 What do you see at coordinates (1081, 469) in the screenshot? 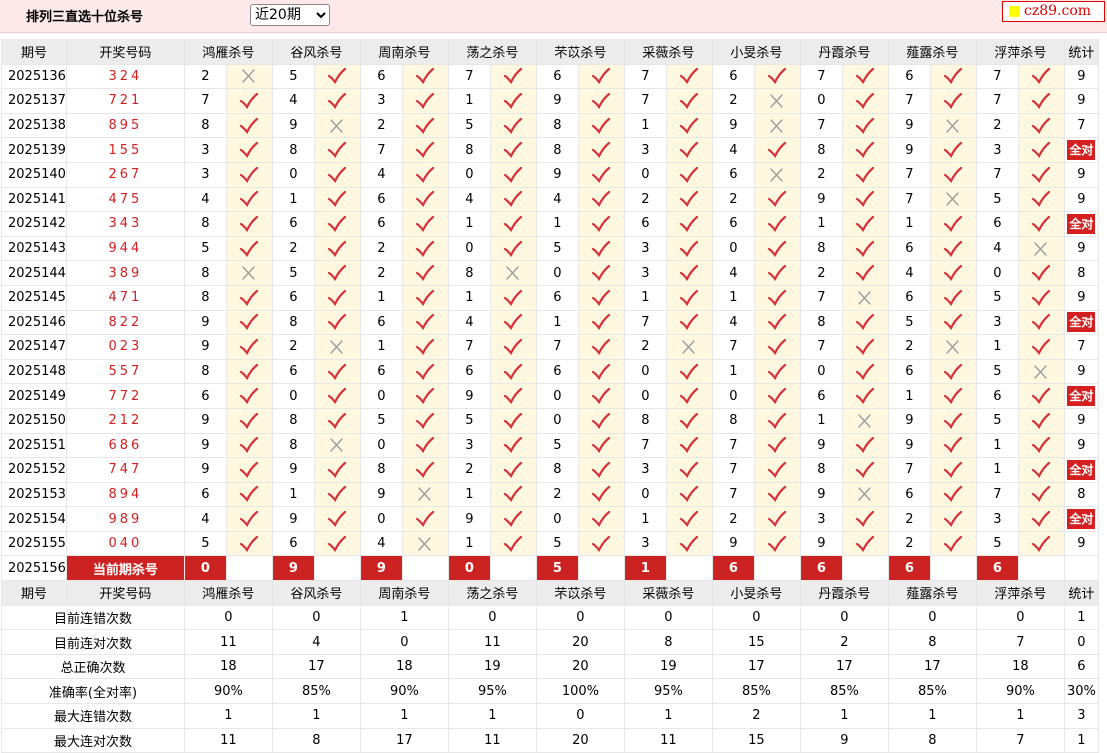
I see `all-correct-badge: 全对` at bounding box center [1081, 469].